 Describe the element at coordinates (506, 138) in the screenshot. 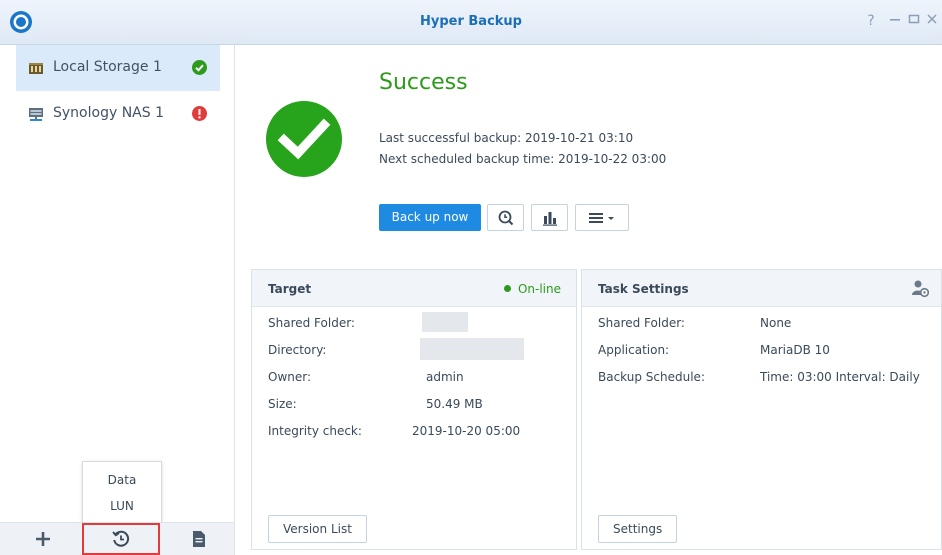

I see `last-backup-text: Last successful backup: 2019-10-21 03:10` at that location.